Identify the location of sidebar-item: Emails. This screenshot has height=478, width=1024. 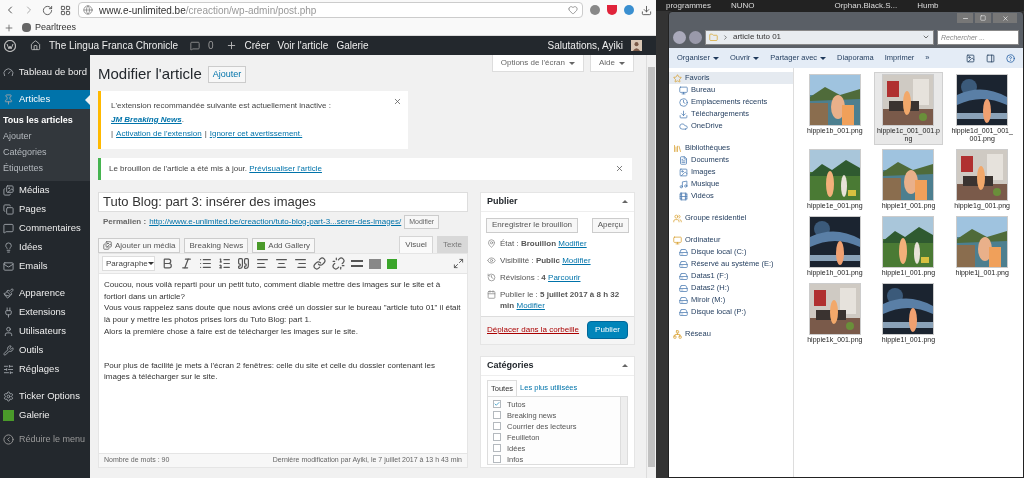
(45, 266).